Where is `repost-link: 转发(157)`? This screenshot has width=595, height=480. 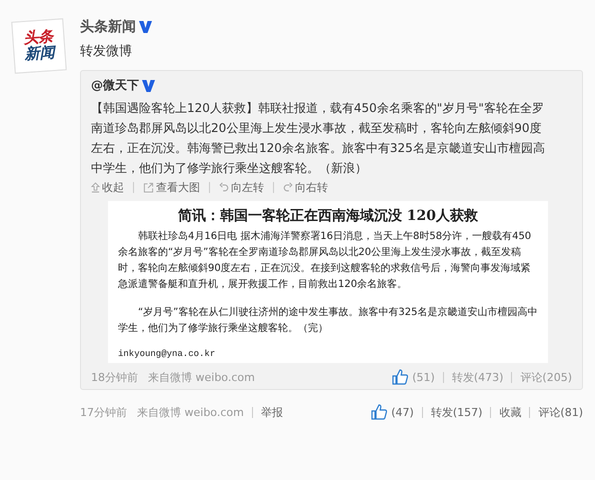
repost-link: 转发(157) is located at coordinates (456, 412).